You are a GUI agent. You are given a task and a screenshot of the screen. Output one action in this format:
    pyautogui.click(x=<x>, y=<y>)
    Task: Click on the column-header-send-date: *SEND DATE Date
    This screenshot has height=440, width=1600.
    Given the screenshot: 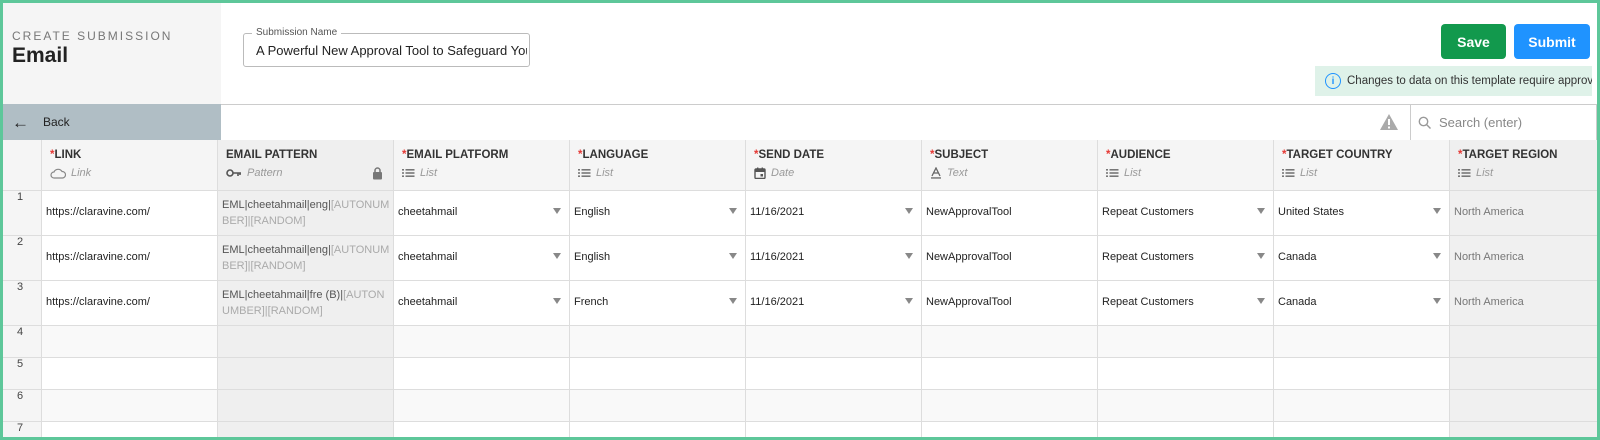 What is the action you would take?
    pyautogui.click(x=834, y=165)
    